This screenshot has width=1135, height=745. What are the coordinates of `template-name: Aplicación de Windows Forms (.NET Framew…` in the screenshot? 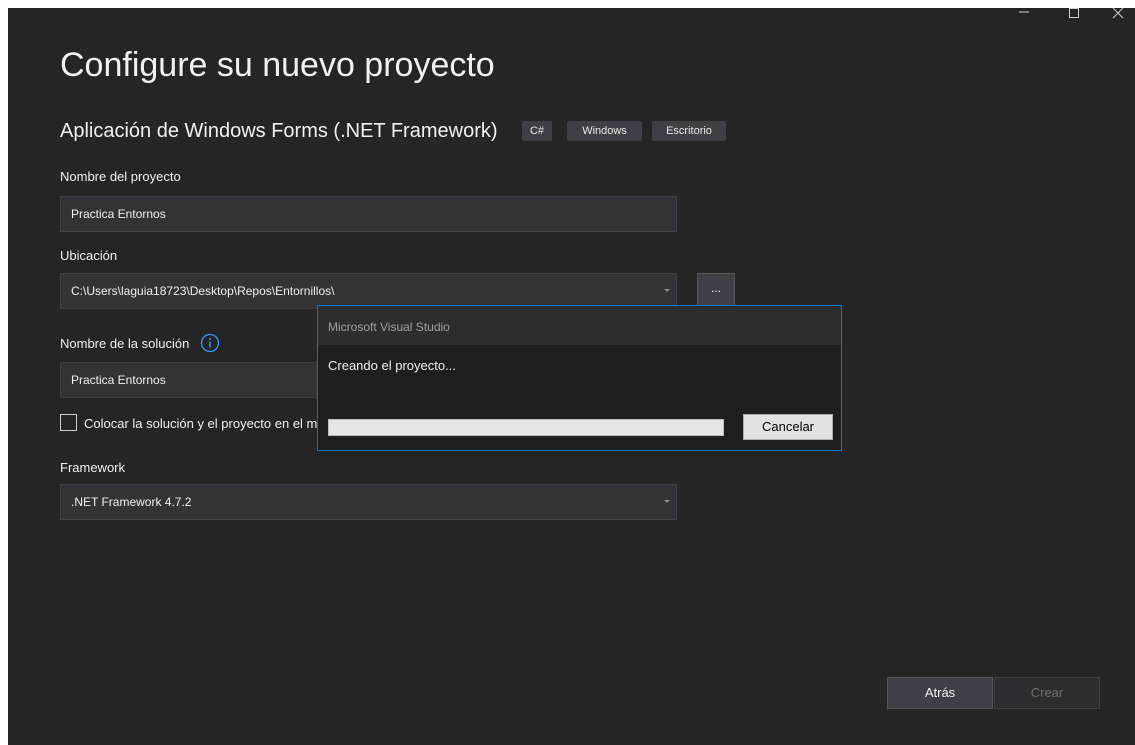 It's located at (279, 131).